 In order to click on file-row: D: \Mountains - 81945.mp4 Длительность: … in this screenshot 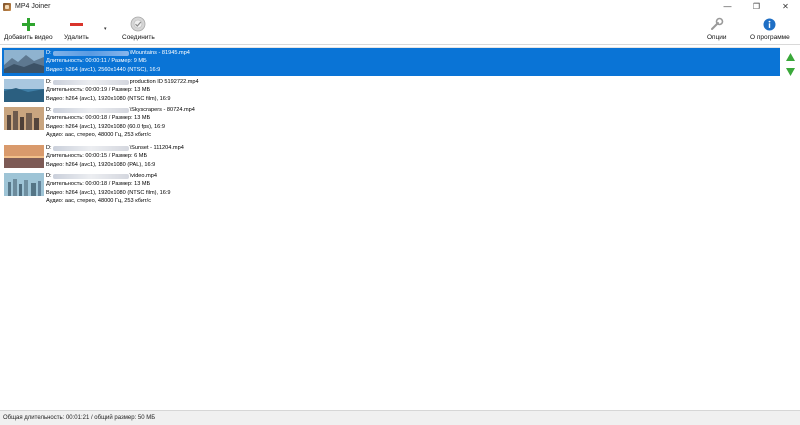, I will do `click(391, 62)`.